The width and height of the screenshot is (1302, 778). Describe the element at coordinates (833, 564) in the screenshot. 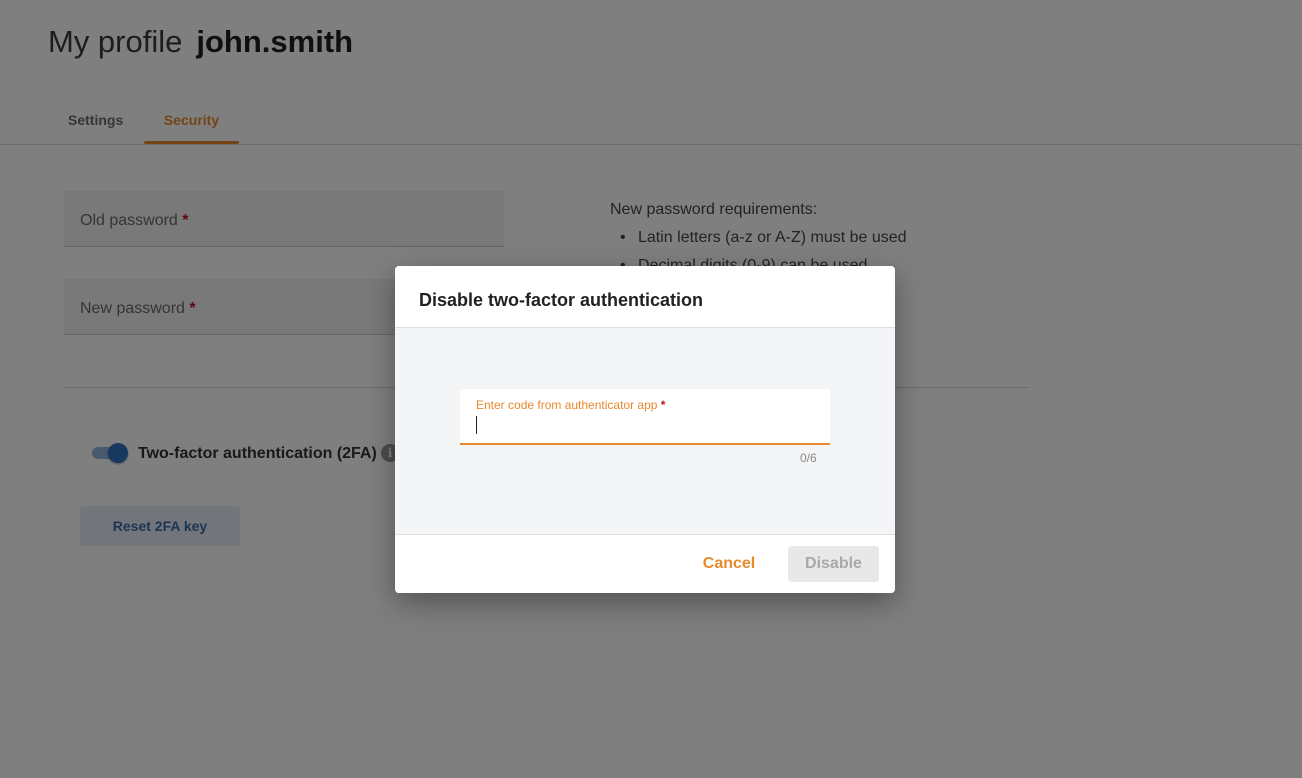

I see `disable-button: Disable` at that location.